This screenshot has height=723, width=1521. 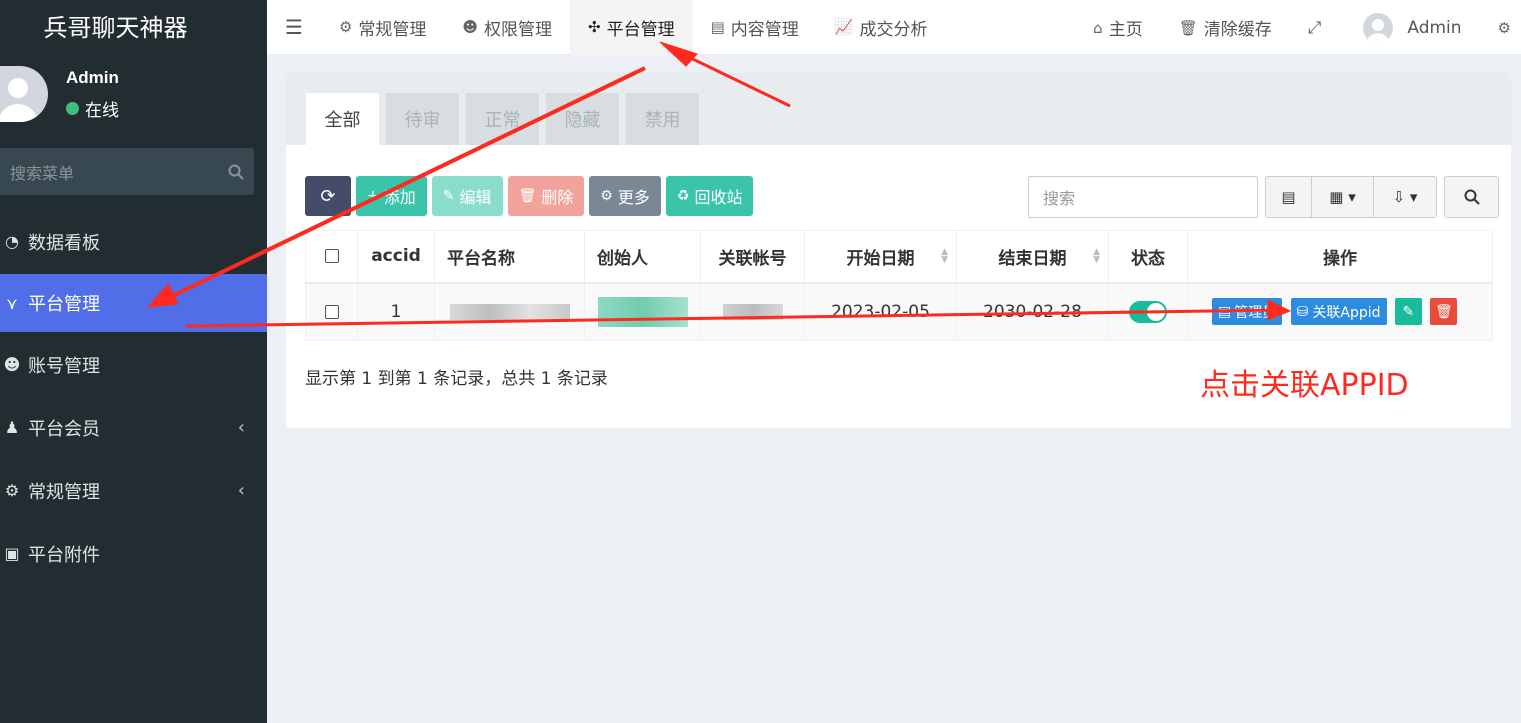 I want to click on list-icon: ▤, so click(x=1288, y=197).